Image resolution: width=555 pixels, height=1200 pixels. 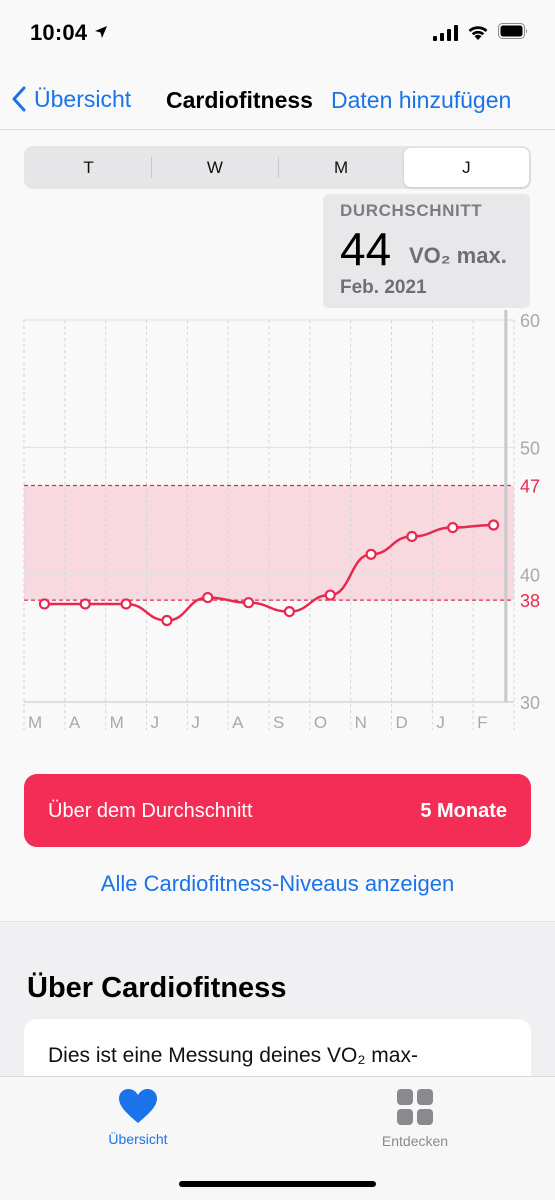 I want to click on x-tick-label: F, so click(x=482, y=722).